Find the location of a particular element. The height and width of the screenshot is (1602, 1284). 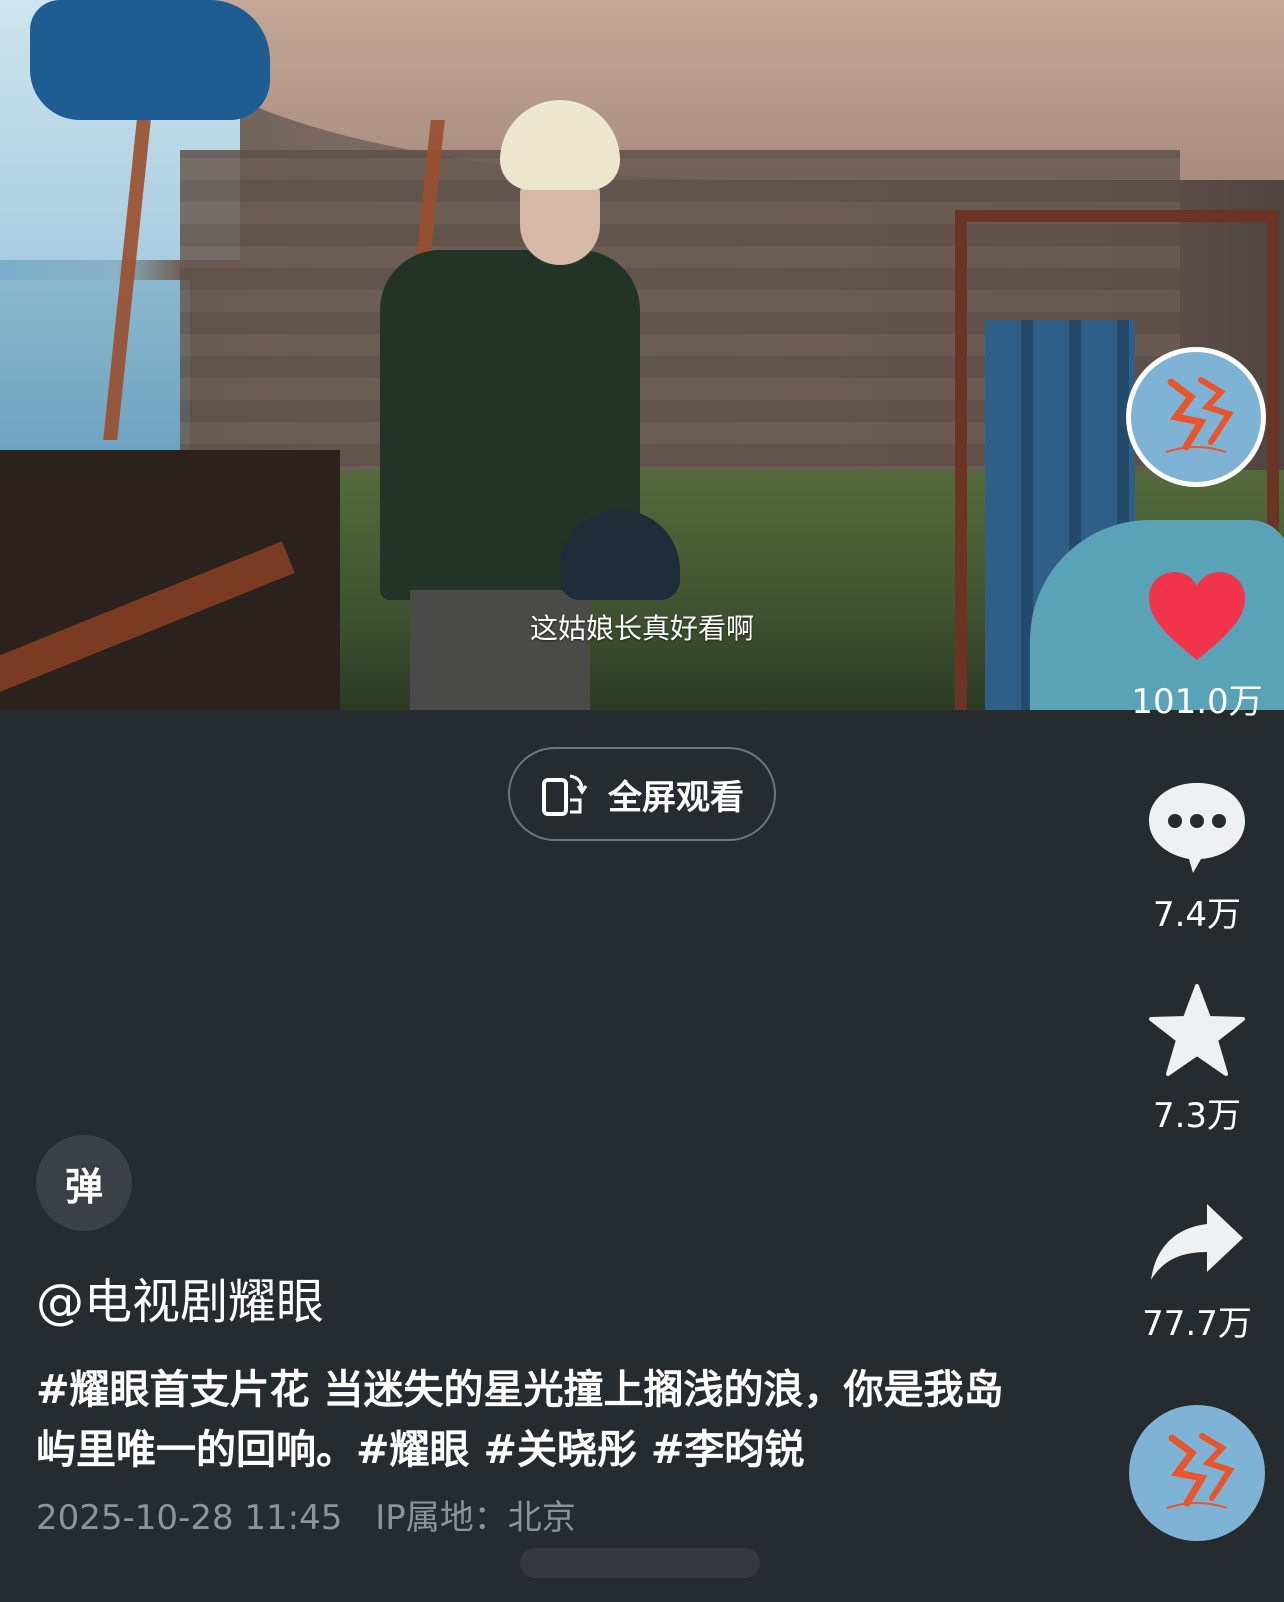

video-subtitle: 这姑娘长真好看啊 is located at coordinates (641, 628).